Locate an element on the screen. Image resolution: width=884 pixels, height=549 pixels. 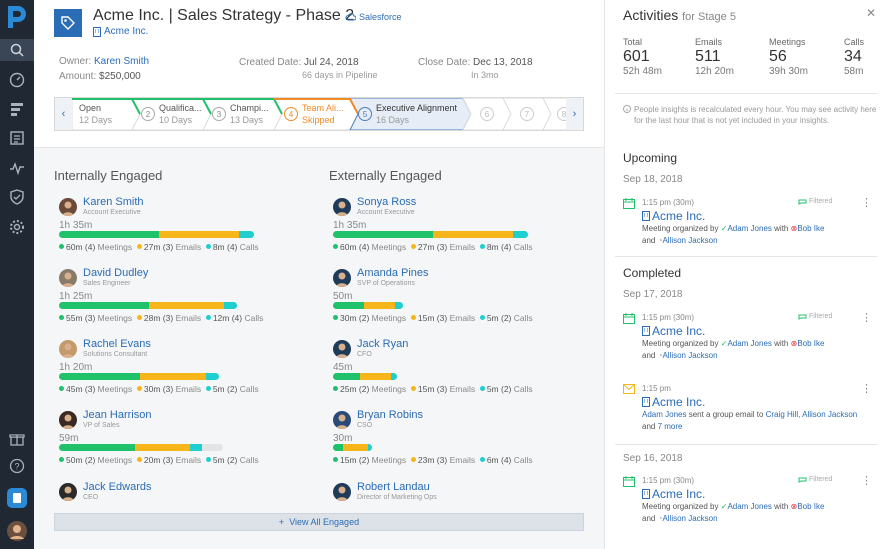
emails-label: Emails is located at coordinates (462, 247).